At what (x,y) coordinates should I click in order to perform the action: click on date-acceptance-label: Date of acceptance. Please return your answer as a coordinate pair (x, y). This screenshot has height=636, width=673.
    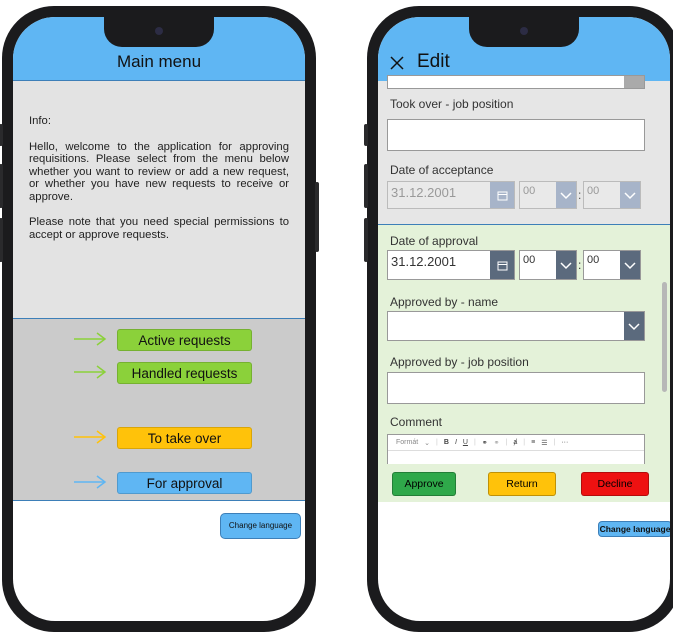
    Looking at the image, I should click on (442, 170).